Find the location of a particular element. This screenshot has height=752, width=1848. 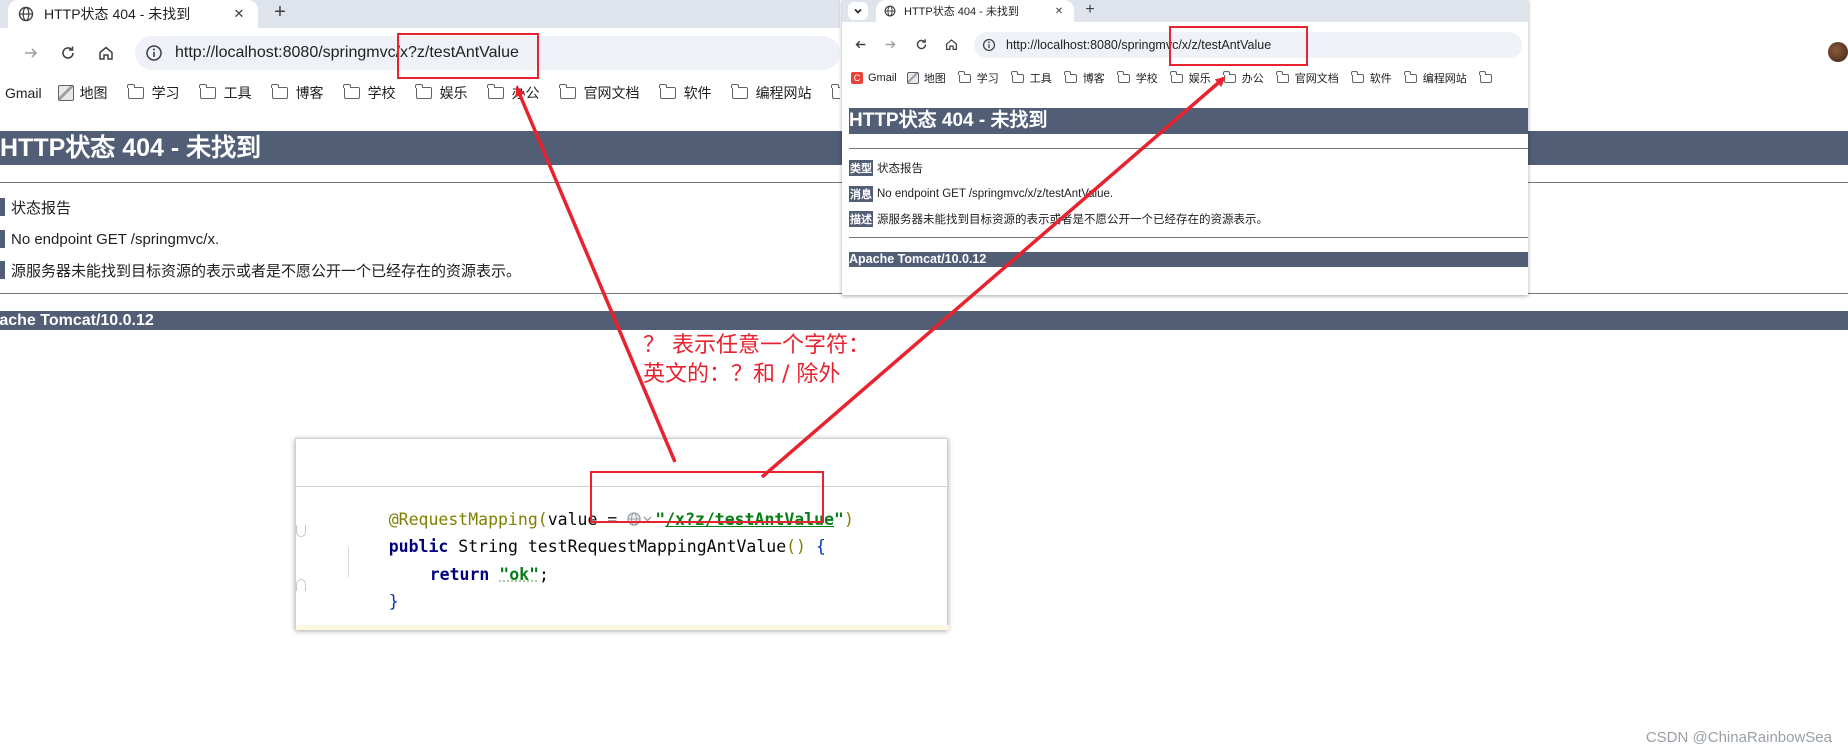

left-tab-close-icon: ✕ is located at coordinates (239, 14).